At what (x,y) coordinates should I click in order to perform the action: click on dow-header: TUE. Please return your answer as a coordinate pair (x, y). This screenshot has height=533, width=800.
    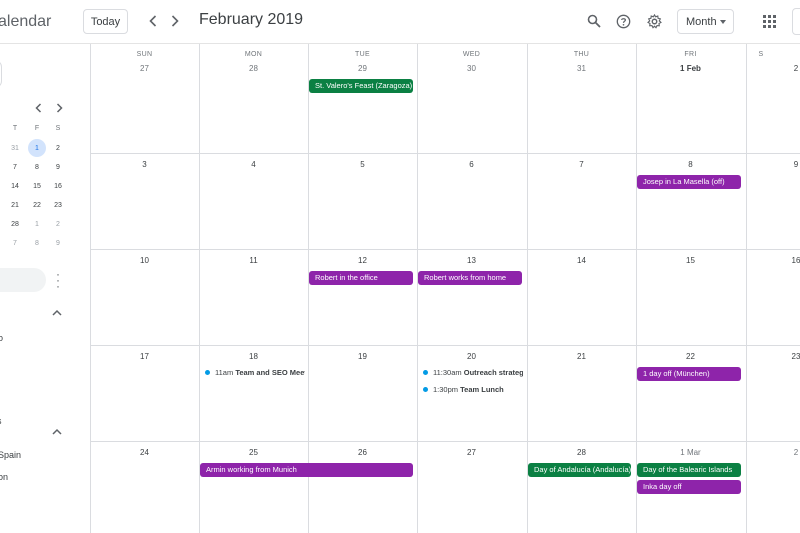
    Looking at the image, I should click on (362, 54).